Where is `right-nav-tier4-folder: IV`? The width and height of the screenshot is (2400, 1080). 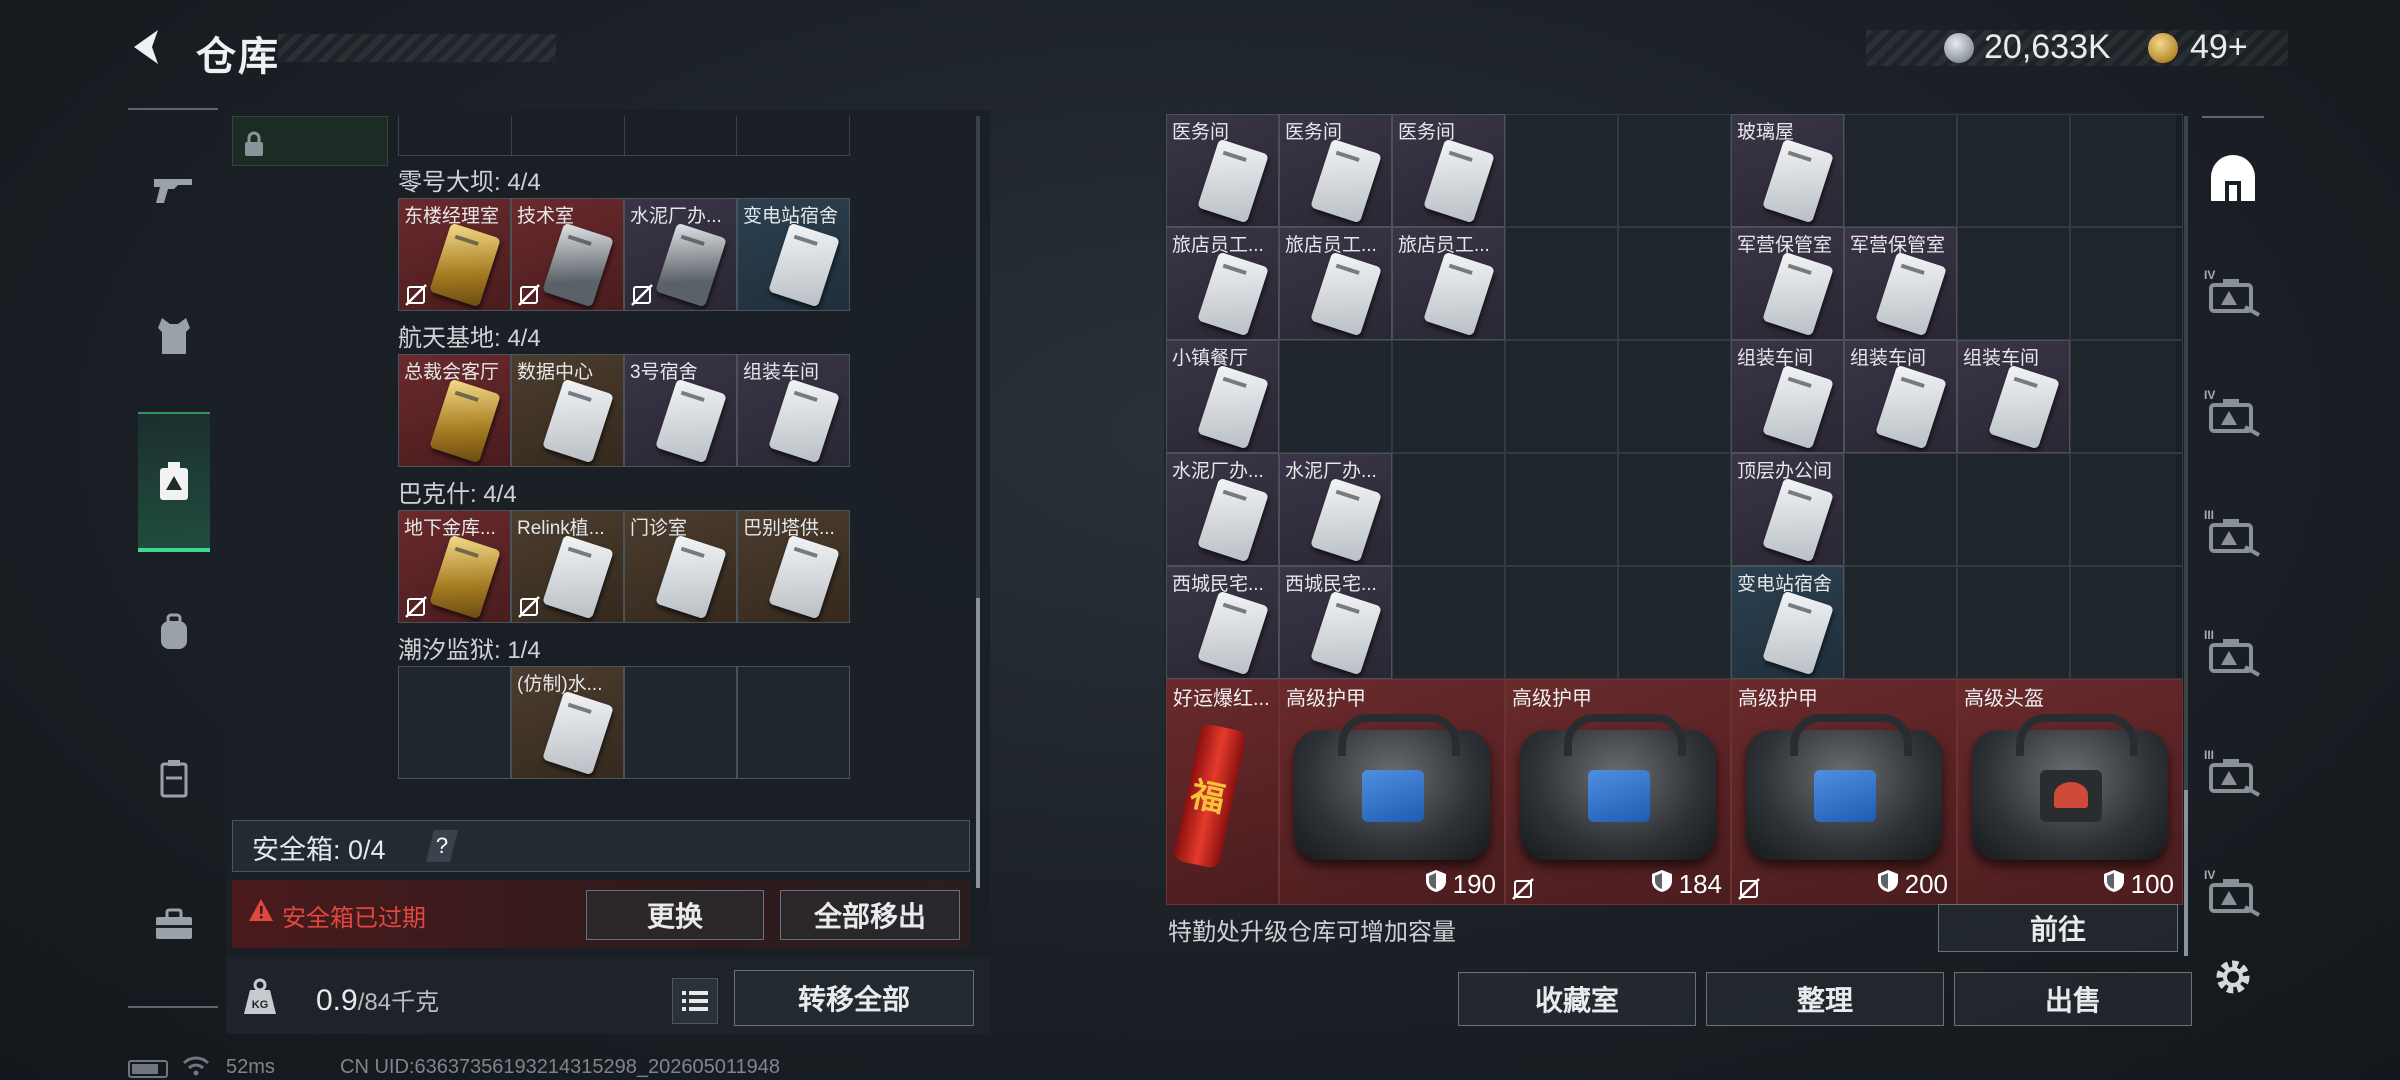
right-nav-tier4-folder: IV is located at coordinates (2233, 415).